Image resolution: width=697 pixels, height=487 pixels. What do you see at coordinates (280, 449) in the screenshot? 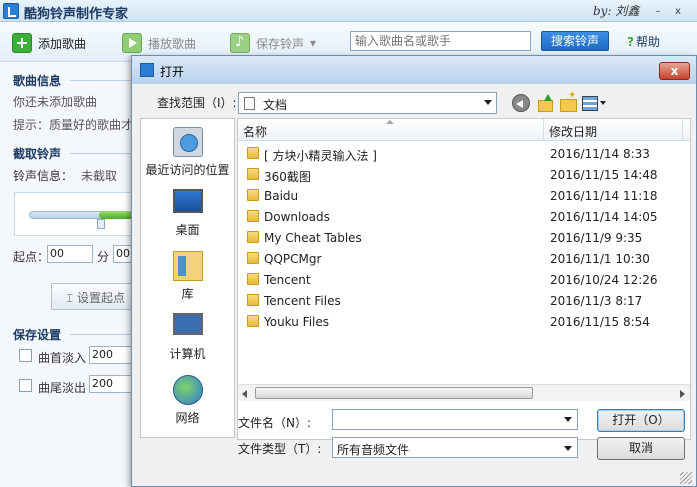
I see `file-type-label: 文件类型（T）:` at bounding box center [280, 449].